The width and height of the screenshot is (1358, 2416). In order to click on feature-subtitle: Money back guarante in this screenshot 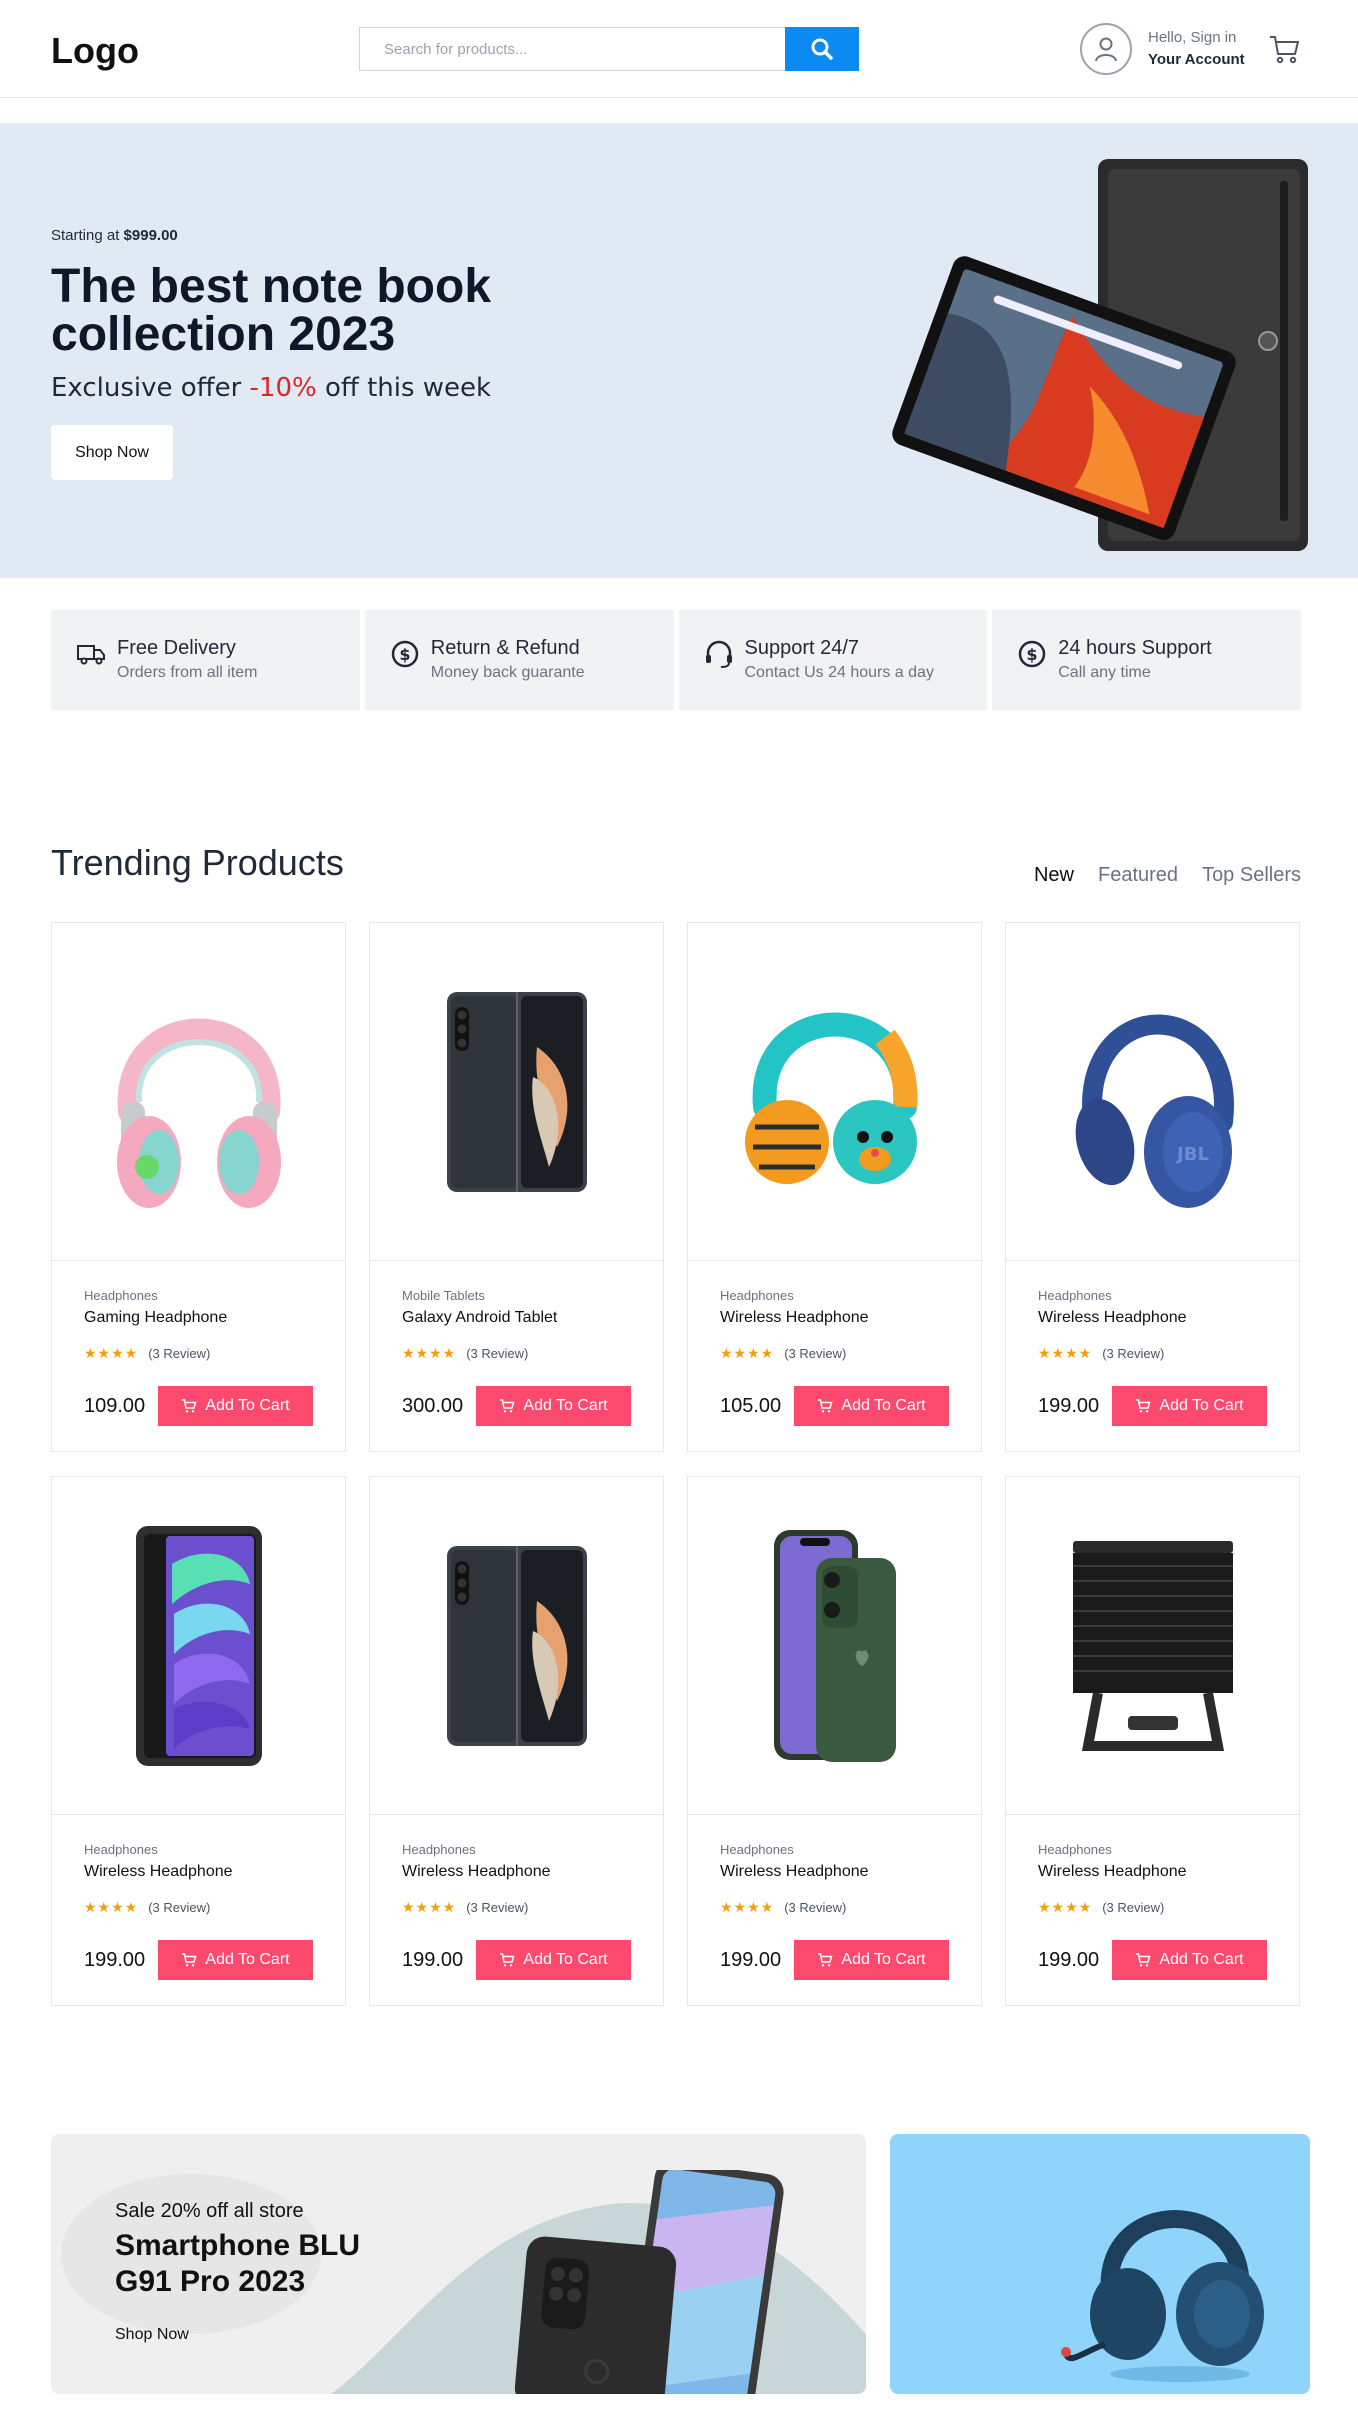, I will do `click(507, 672)`.